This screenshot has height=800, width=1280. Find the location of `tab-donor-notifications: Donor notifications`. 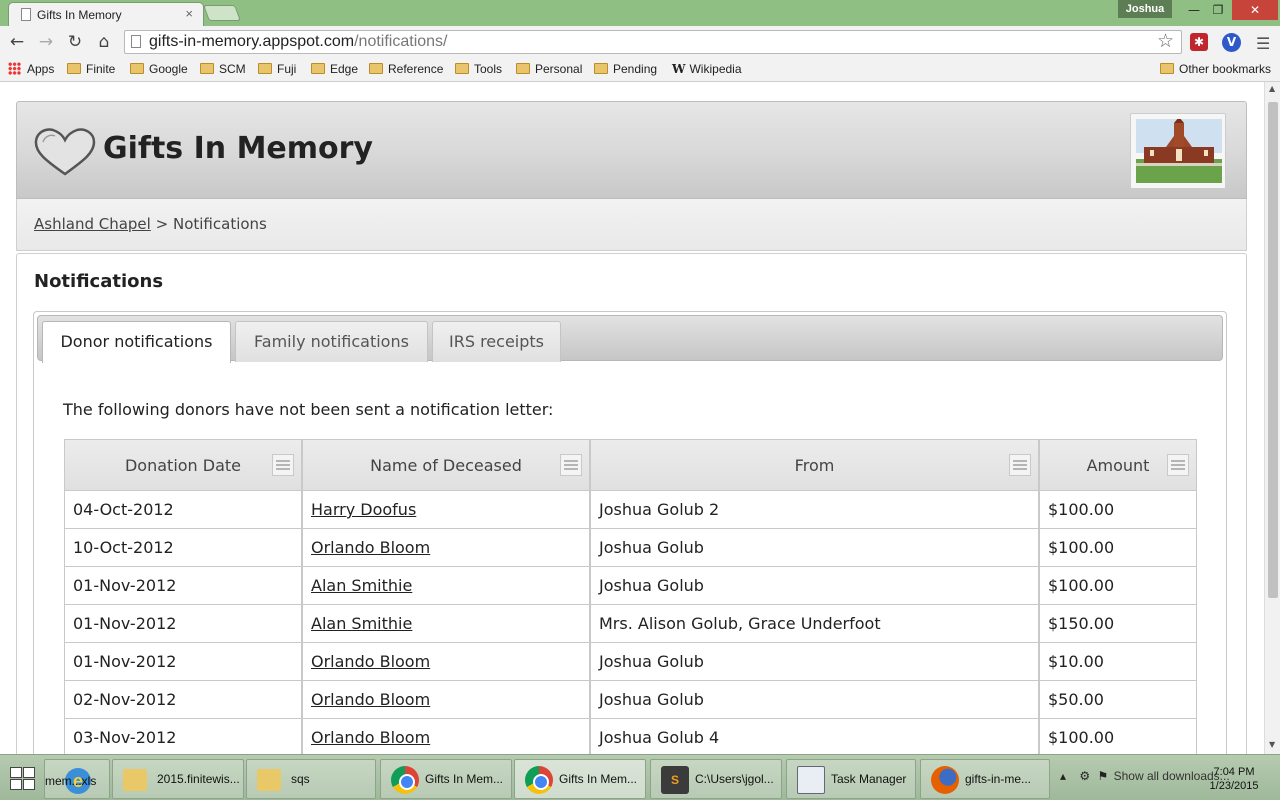

tab-donor-notifications: Donor notifications is located at coordinates (136, 342).